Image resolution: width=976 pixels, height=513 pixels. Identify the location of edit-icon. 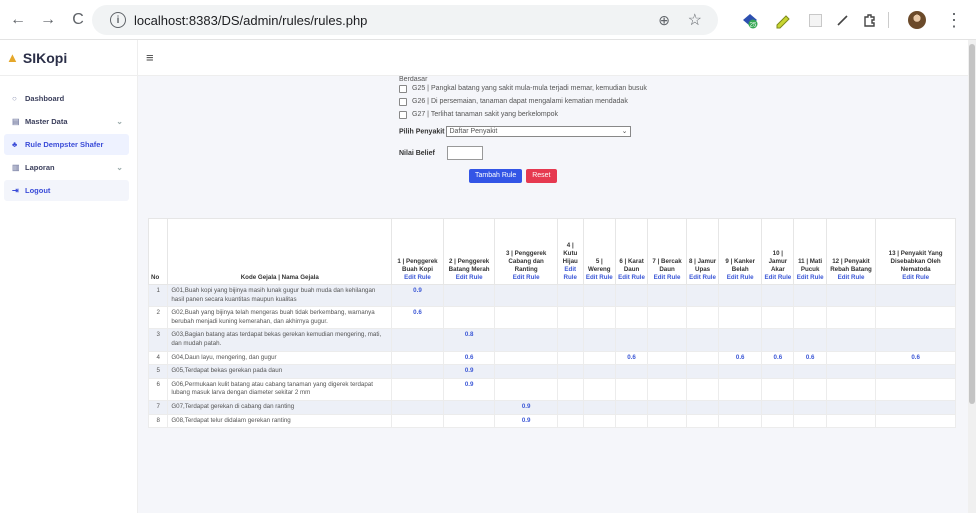
(843, 20).